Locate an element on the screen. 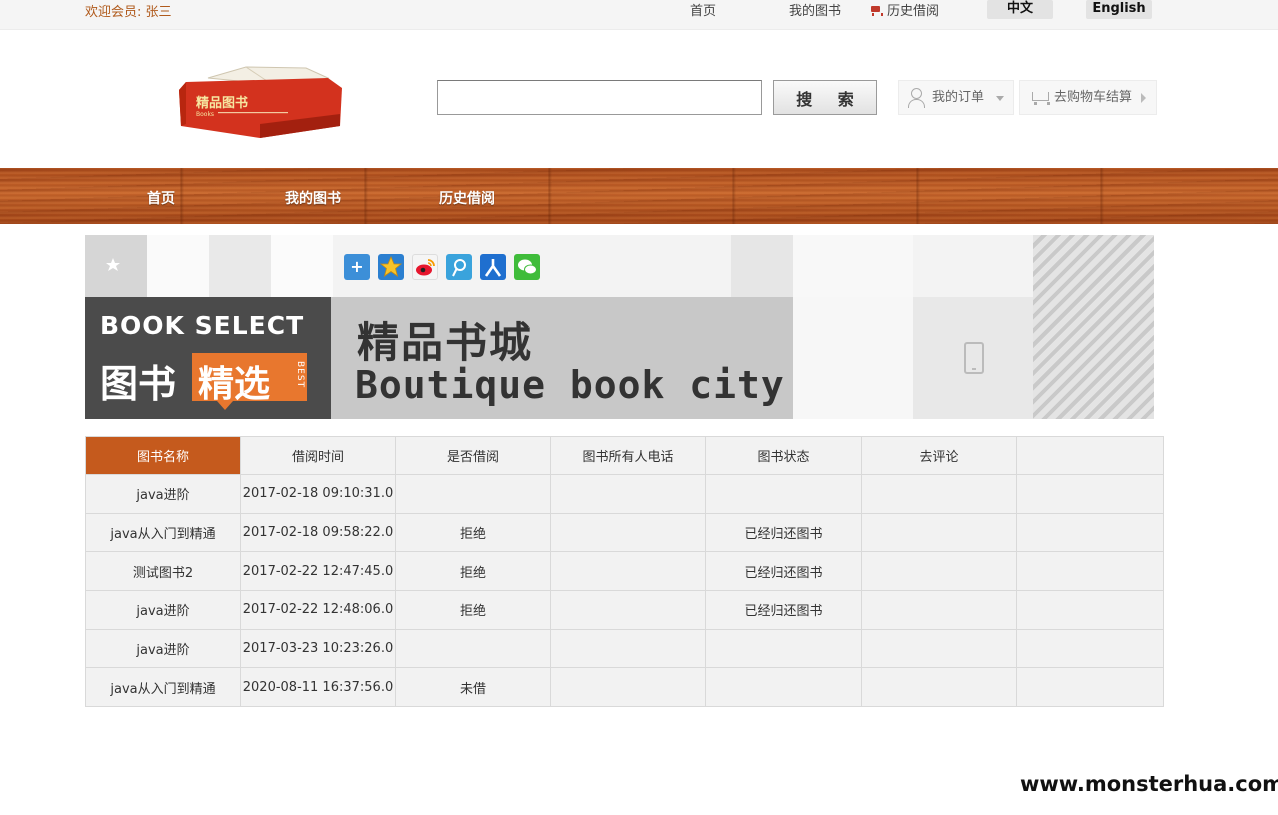 The height and width of the screenshot is (815, 1278). book-select-title: BOOK SELECT is located at coordinates (202, 325).